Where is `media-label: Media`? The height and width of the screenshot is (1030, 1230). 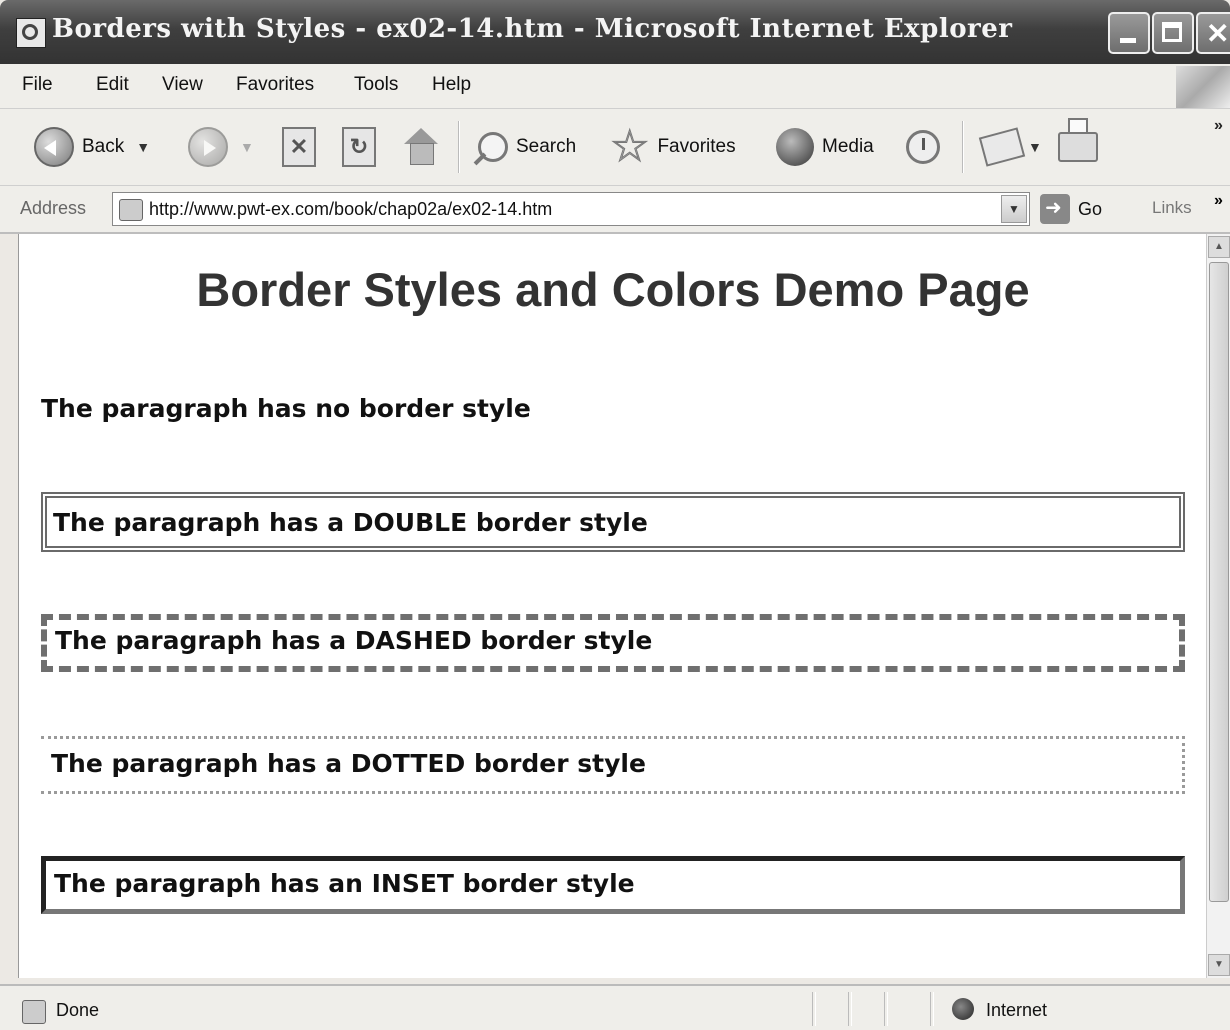
media-label: Media is located at coordinates (848, 146).